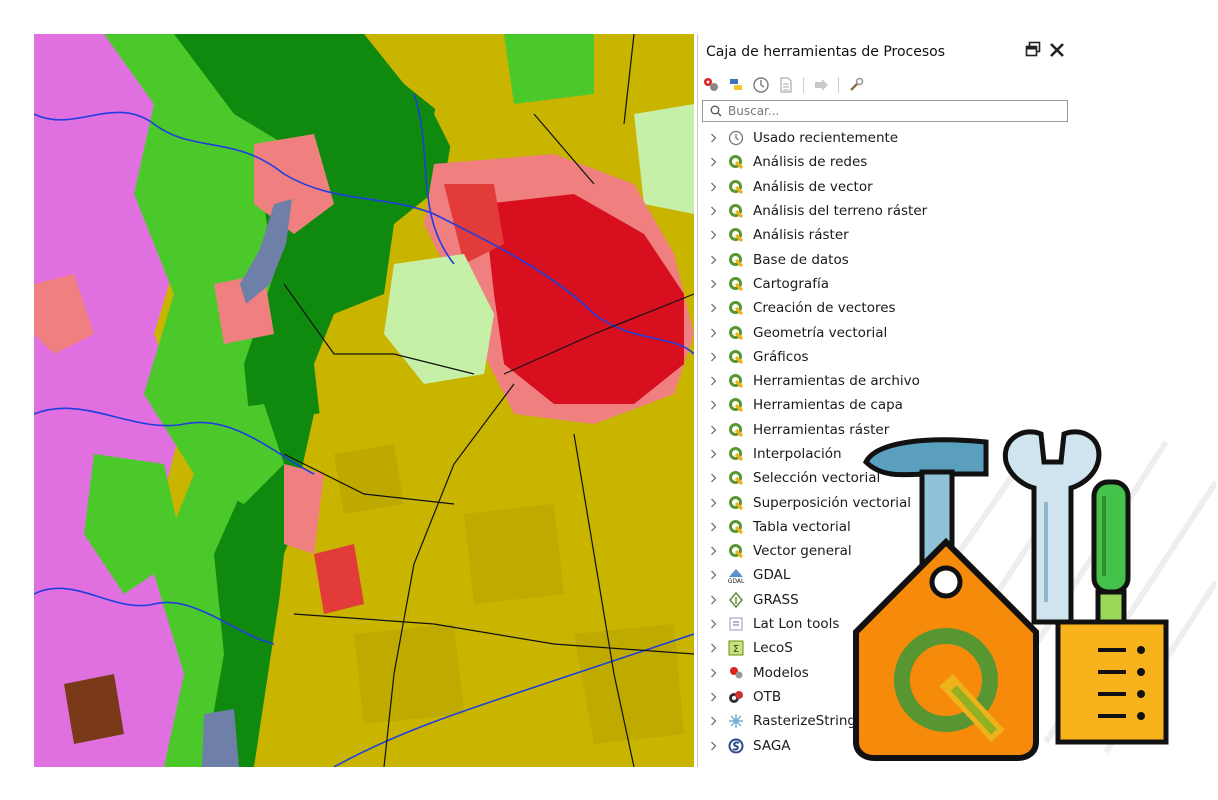  Describe the element at coordinates (716, 111) in the screenshot. I see `search-icon` at that location.